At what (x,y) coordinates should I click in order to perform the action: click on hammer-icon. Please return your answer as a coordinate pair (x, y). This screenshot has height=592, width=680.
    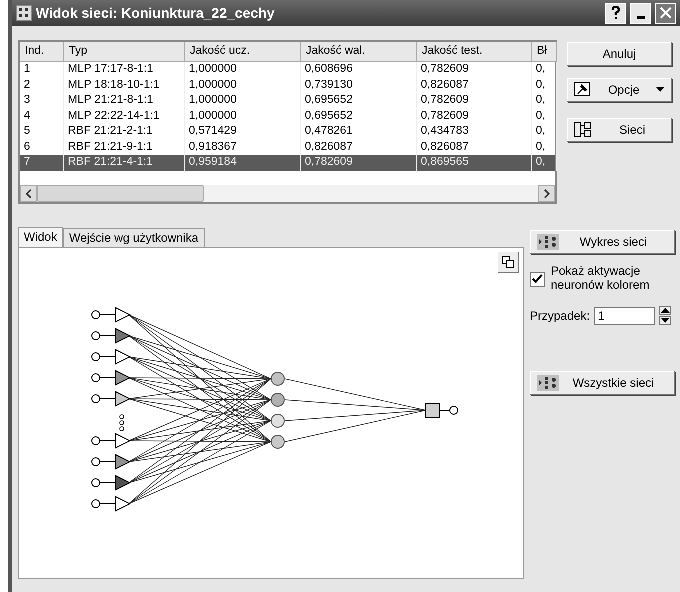
    Looking at the image, I should click on (583, 90).